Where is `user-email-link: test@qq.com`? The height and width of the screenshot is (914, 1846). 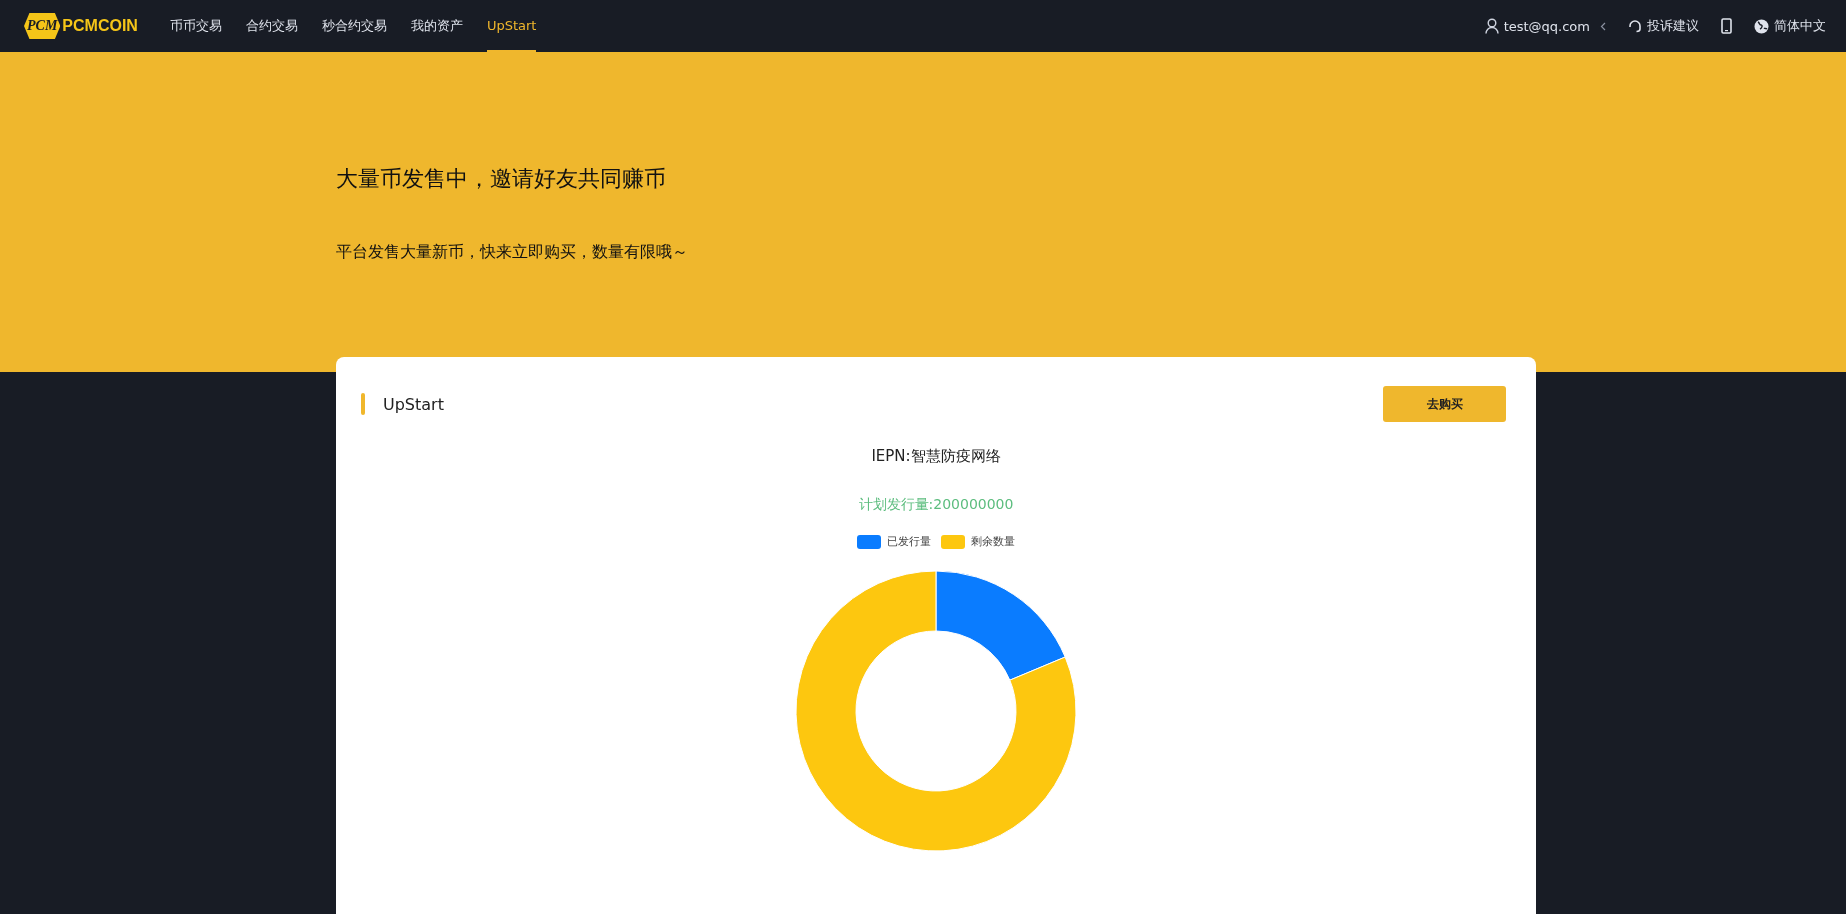 user-email-link: test@qq.com is located at coordinates (1546, 26).